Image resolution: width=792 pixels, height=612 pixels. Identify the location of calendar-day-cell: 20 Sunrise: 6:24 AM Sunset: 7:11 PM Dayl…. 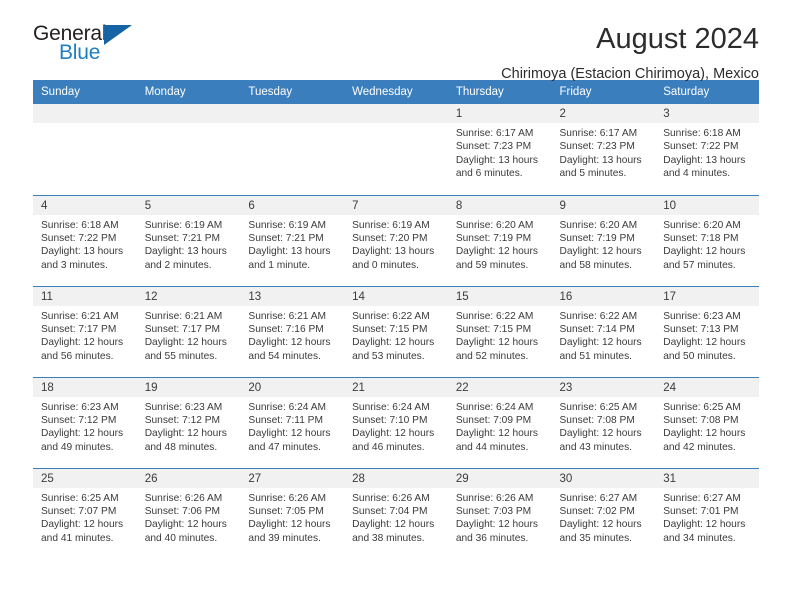
(292, 422).